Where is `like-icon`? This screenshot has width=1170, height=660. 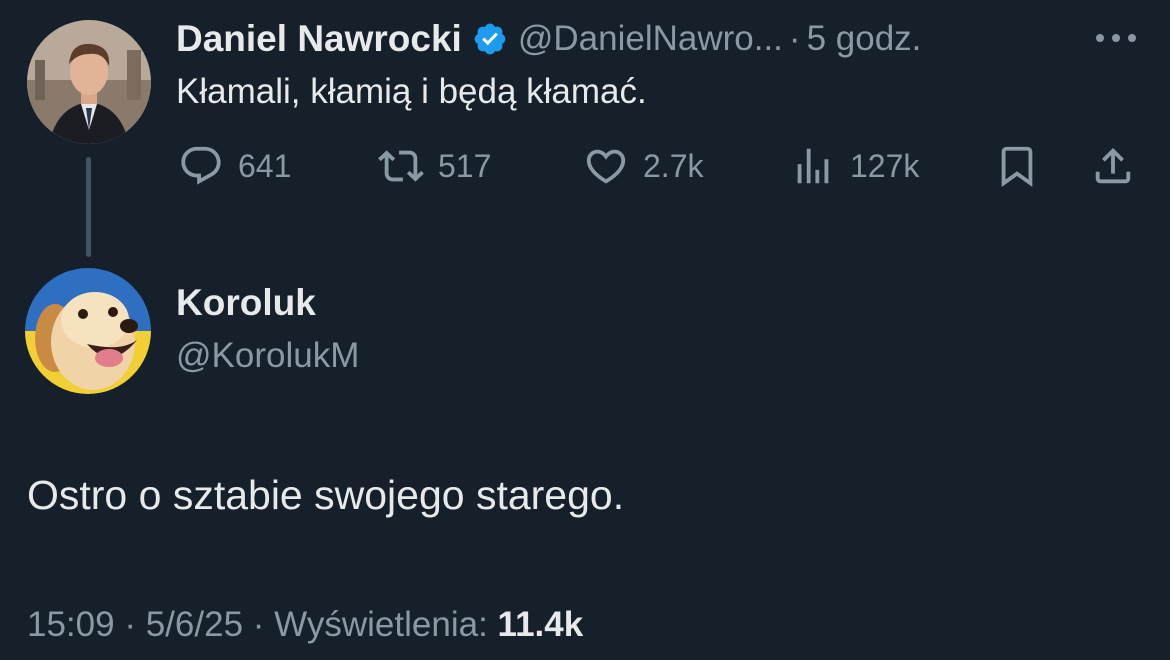 like-icon is located at coordinates (606, 166).